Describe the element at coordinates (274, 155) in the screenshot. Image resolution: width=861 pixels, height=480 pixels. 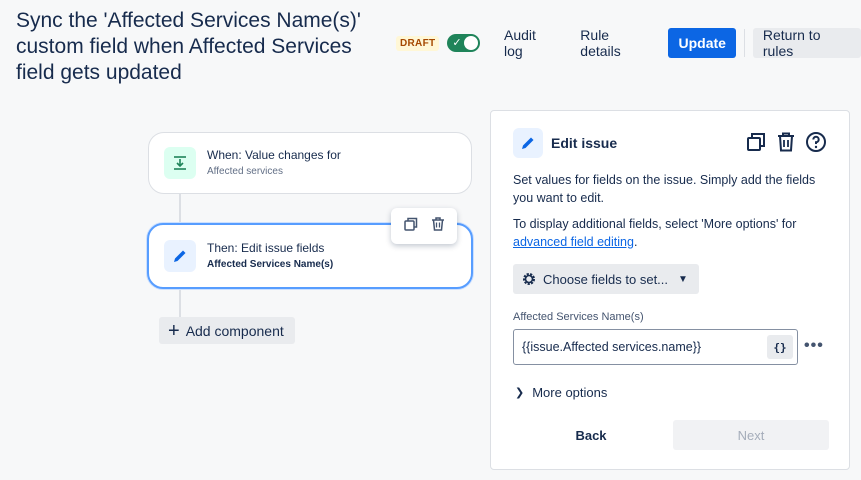
I see `trigger-title: When: Value changes for` at that location.